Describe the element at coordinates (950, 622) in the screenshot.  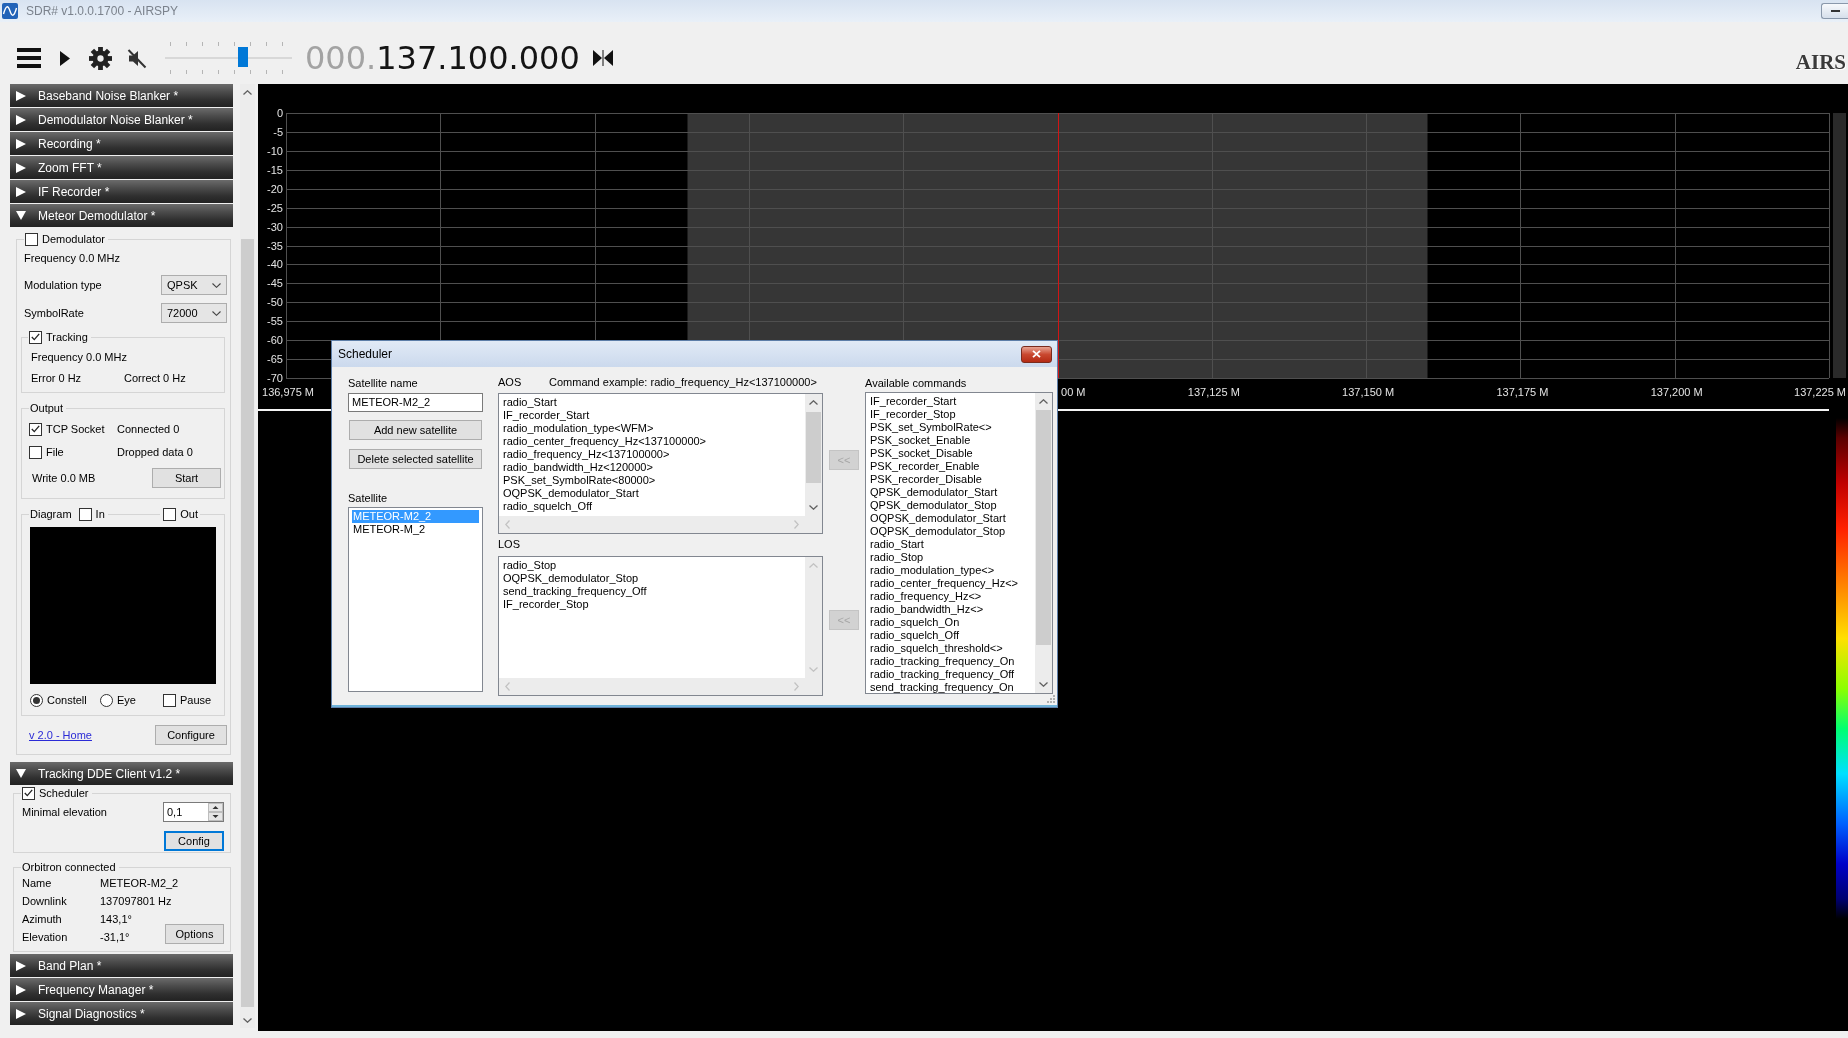
I see `command-item: radio_squelch_On` at that location.